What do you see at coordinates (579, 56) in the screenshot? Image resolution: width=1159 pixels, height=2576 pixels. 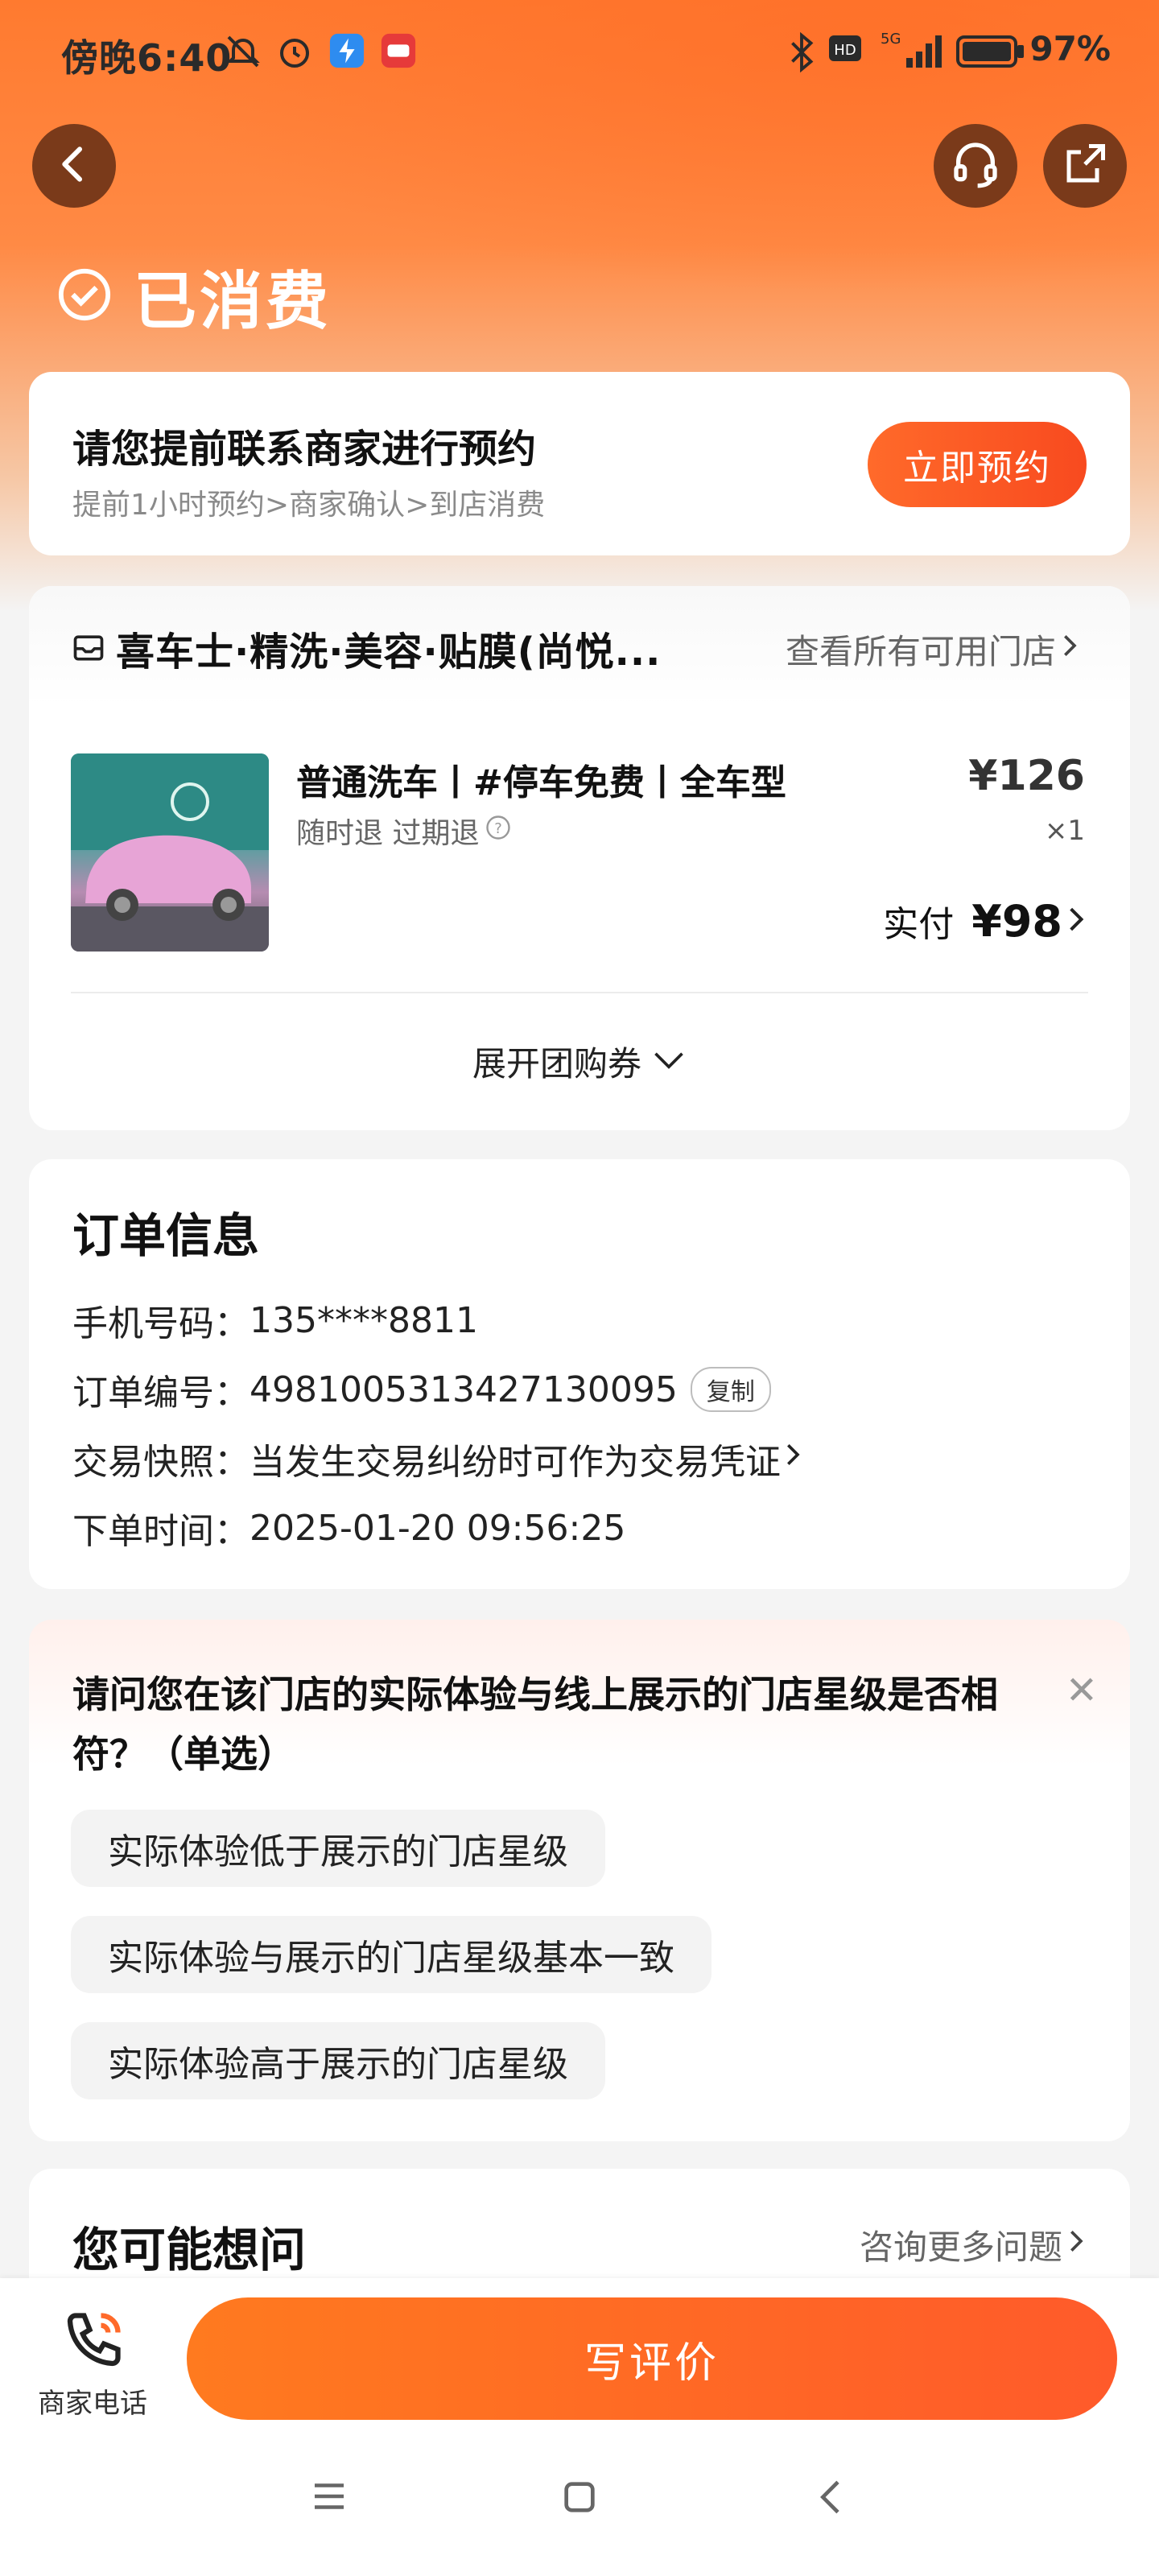 I see `status-bar: 傍晚6:40 HD 5G 97%` at bounding box center [579, 56].